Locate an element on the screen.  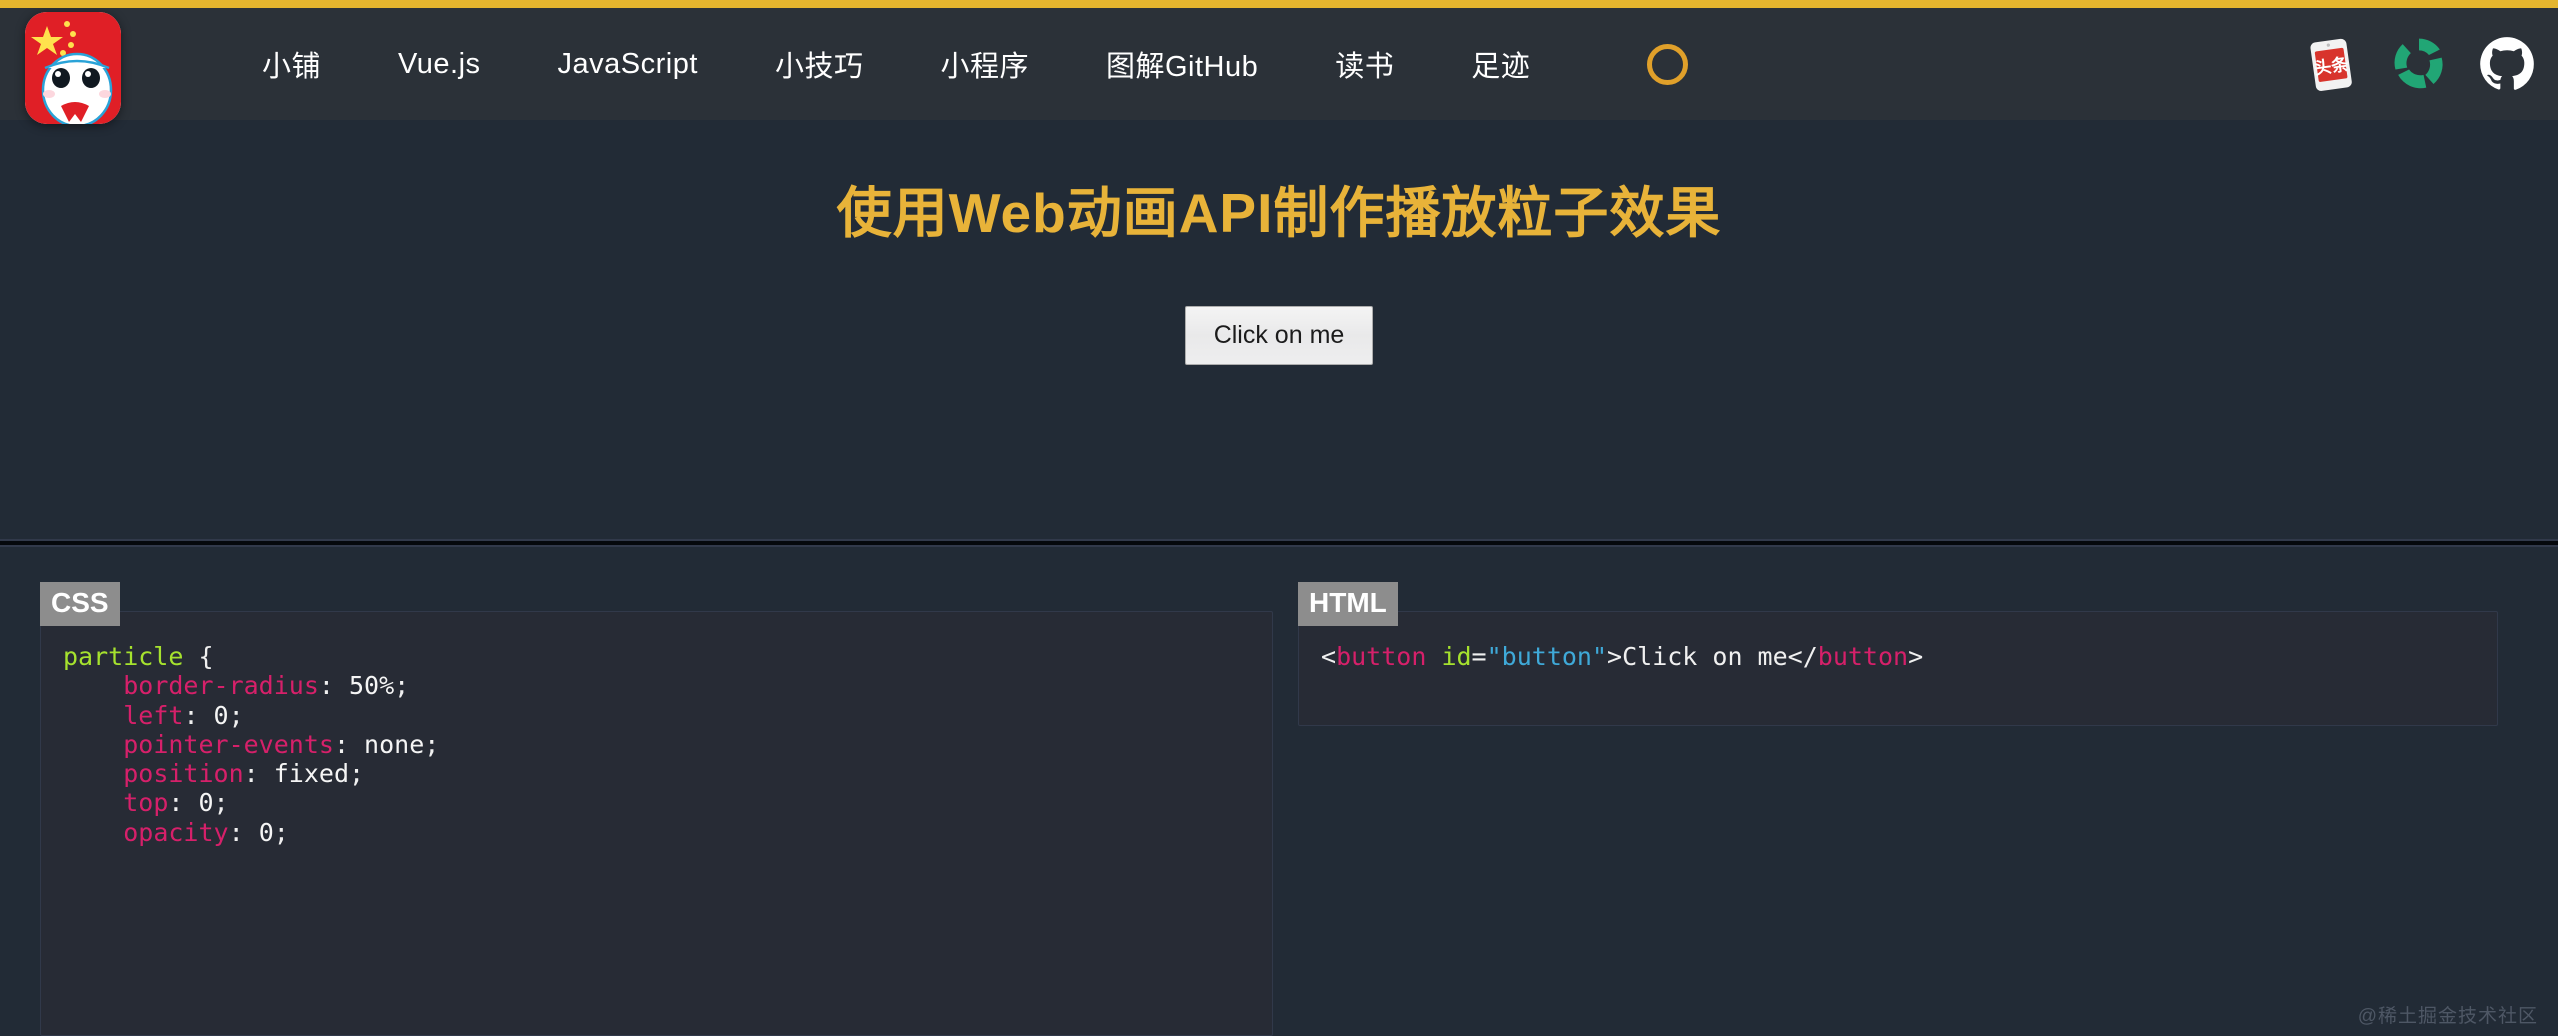
code-token: { is located at coordinates (198, 656).